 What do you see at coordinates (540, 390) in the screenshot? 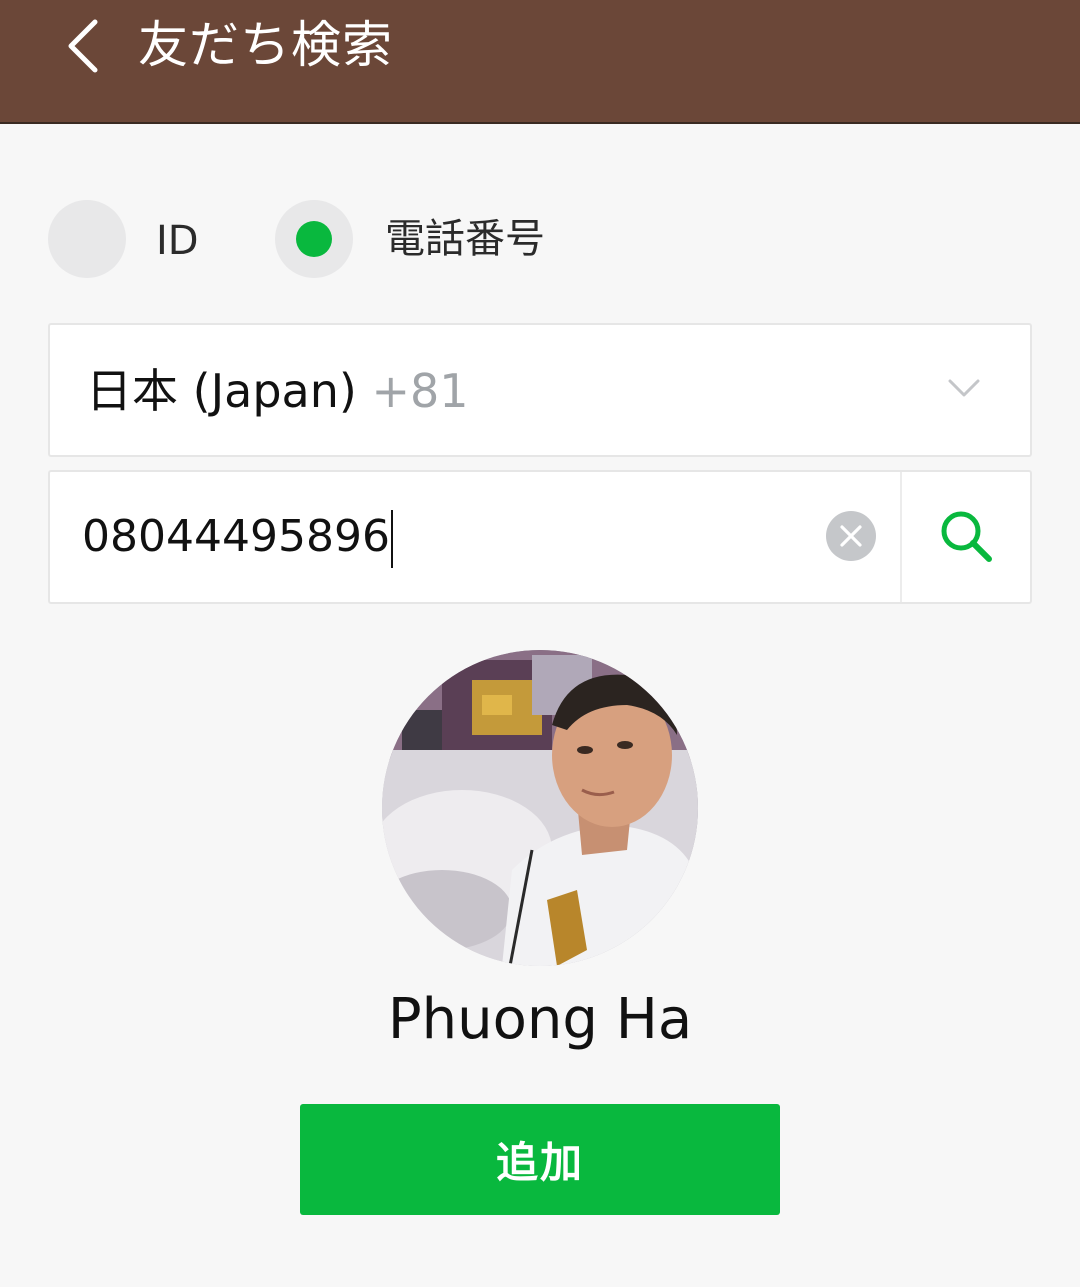
I see `country-select: 日本 (Japan) +81` at bounding box center [540, 390].